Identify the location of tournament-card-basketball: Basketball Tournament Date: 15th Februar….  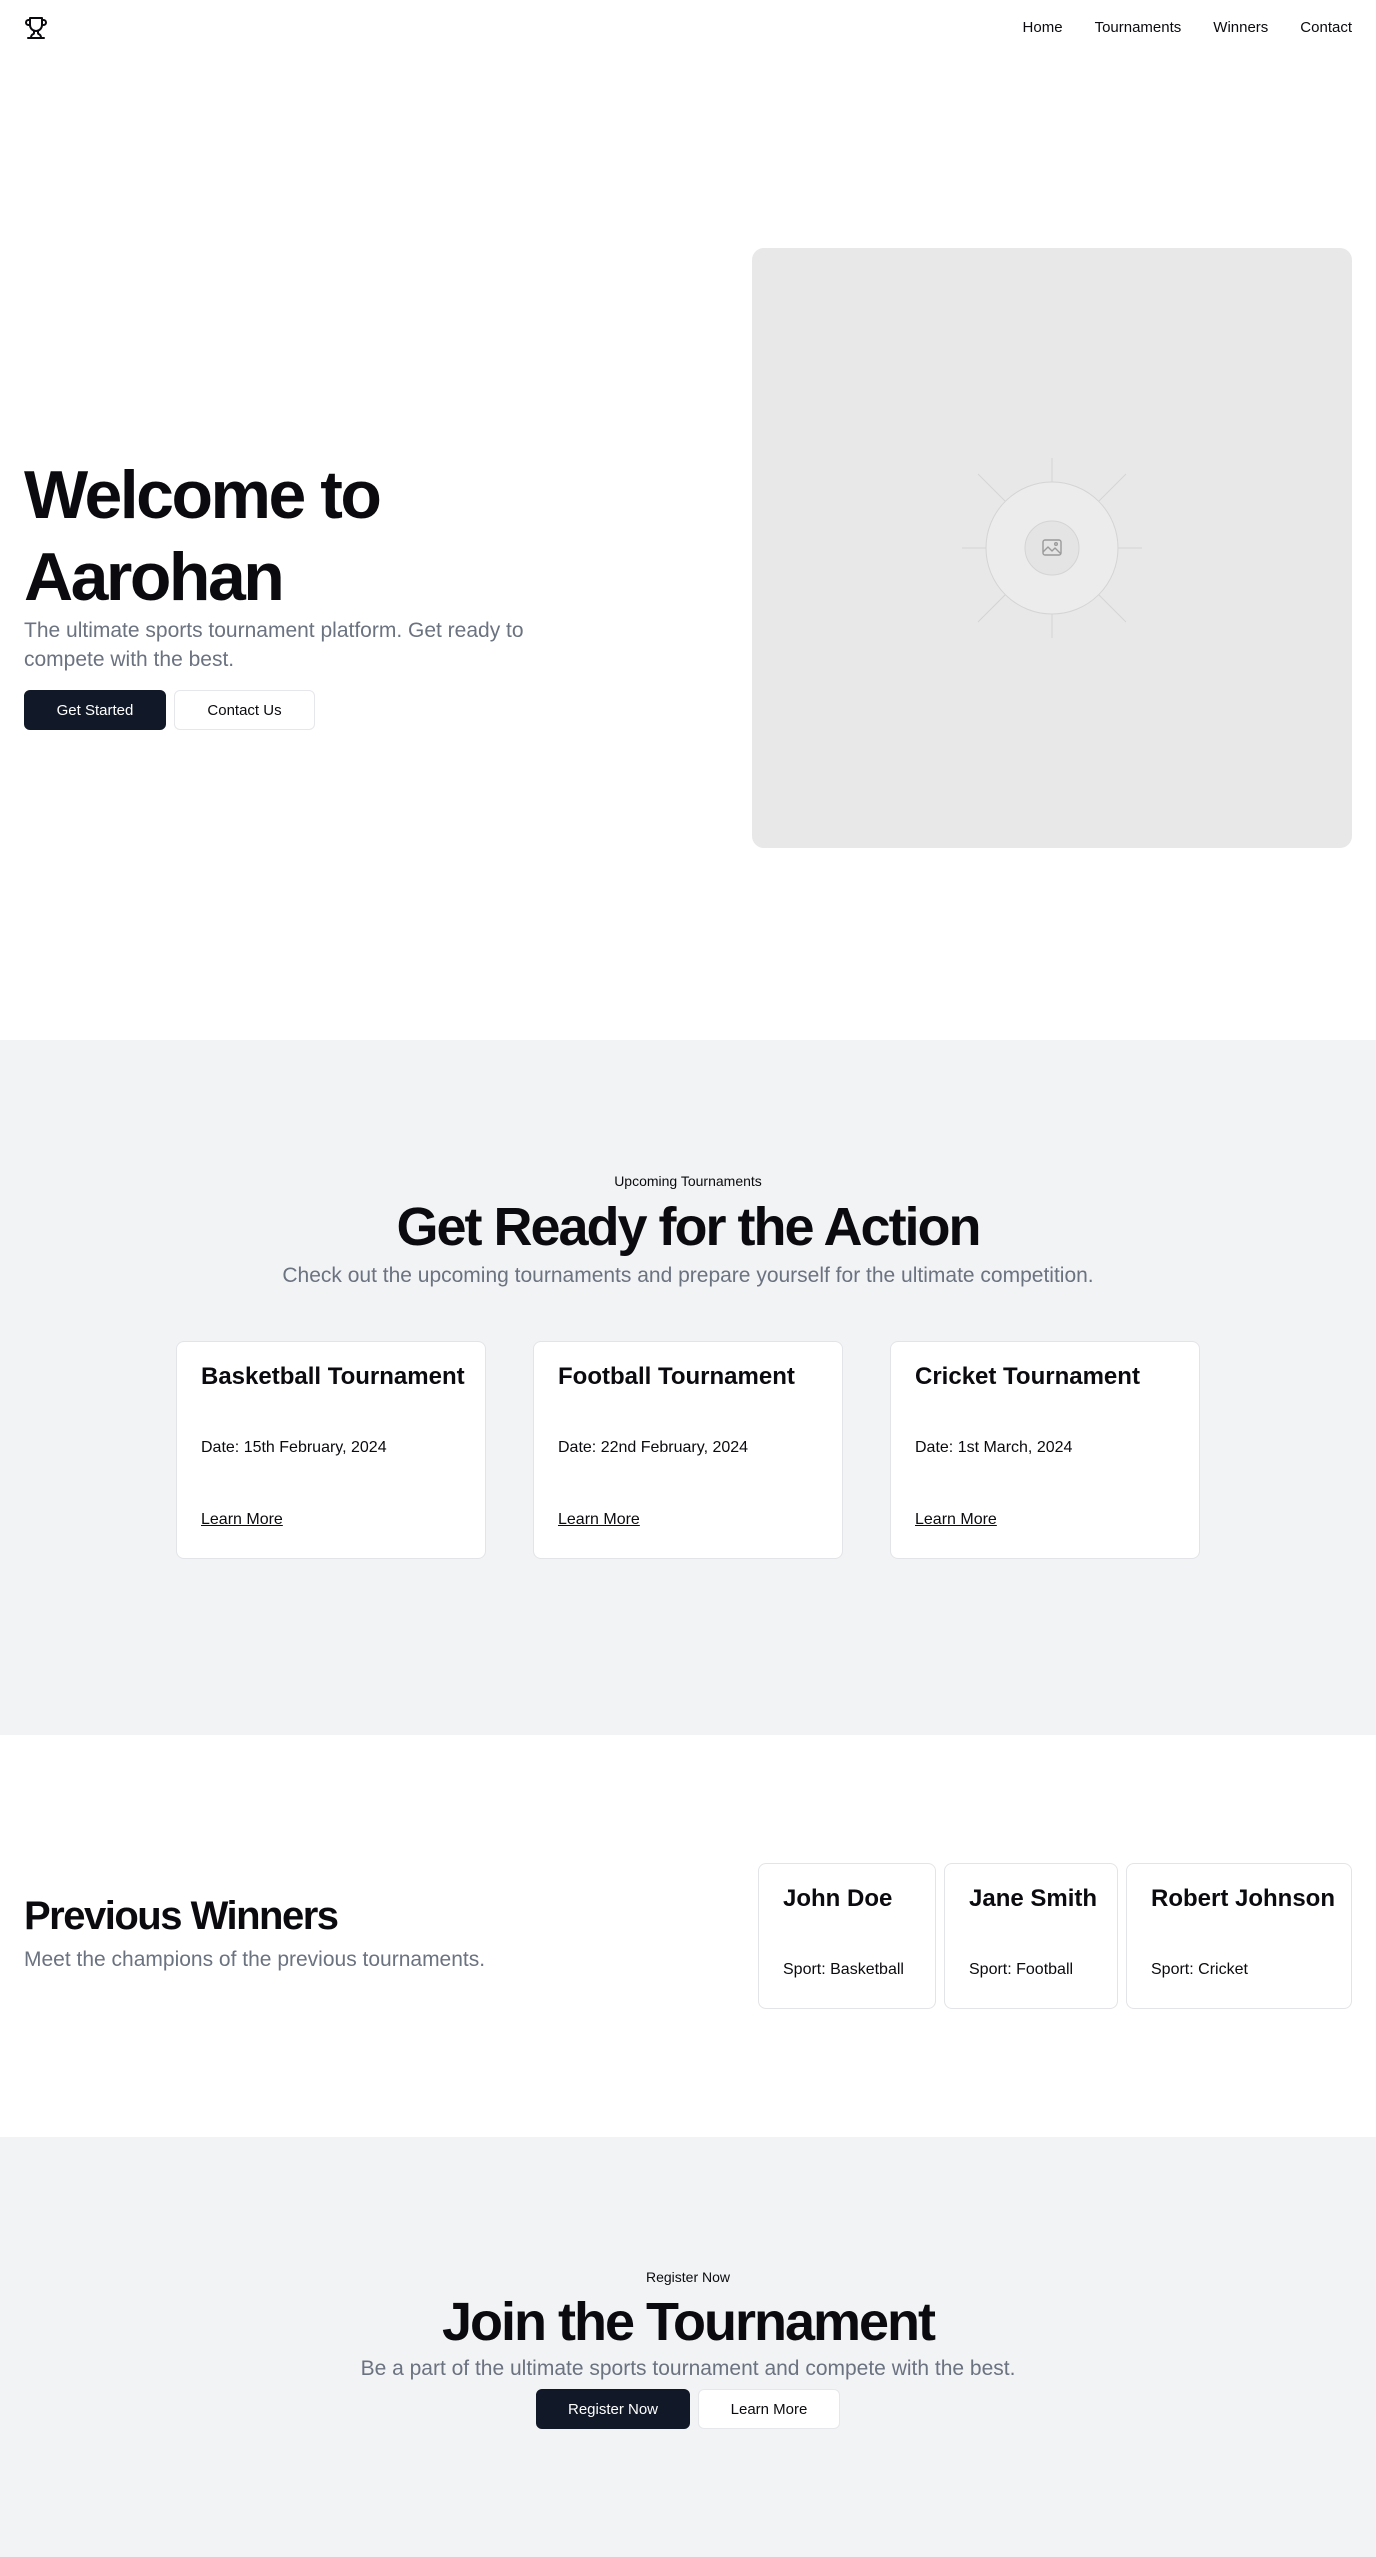
(331, 1450).